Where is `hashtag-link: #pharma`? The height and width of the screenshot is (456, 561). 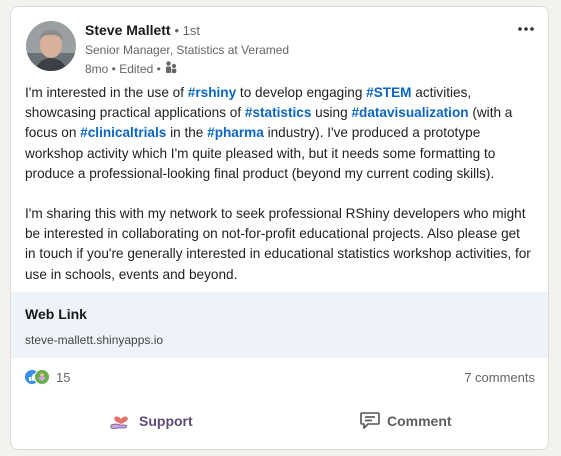 hashtag-link: #pharma is located at coordinates (235, 132).